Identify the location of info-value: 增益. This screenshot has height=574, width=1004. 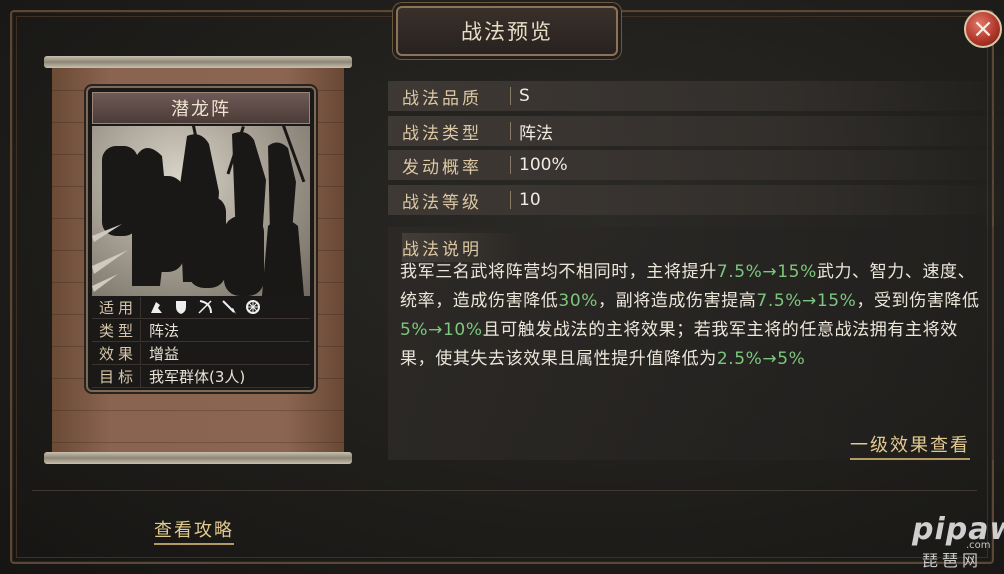
(164, 353).